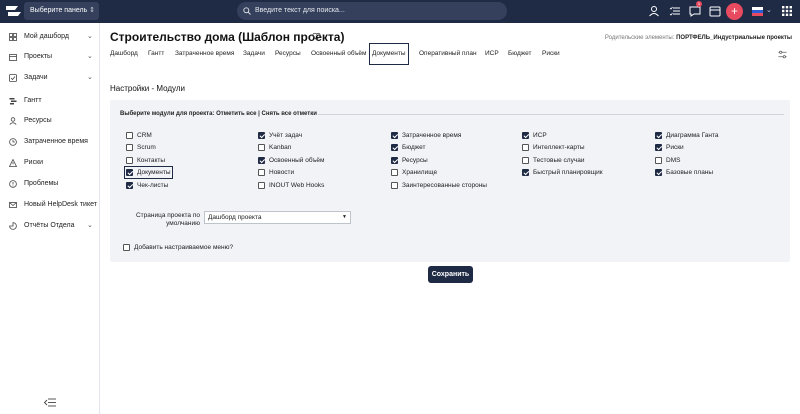  Describe the element at coordinates (124, 54) in the screenshot. I see `tab: Дашборд` at that location.